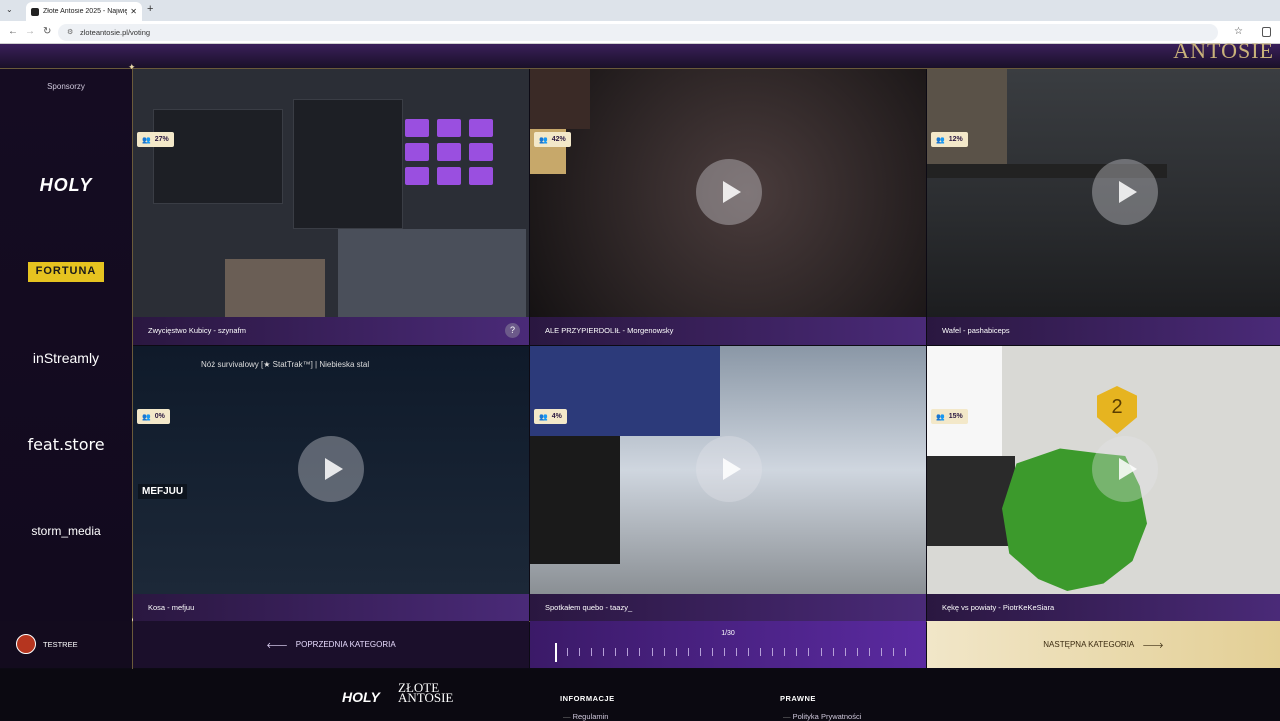  I want to click on video-card: 2 👥 15% Kękę vs powiaty - PiotrKeKeSiara, so click(1103, 484).